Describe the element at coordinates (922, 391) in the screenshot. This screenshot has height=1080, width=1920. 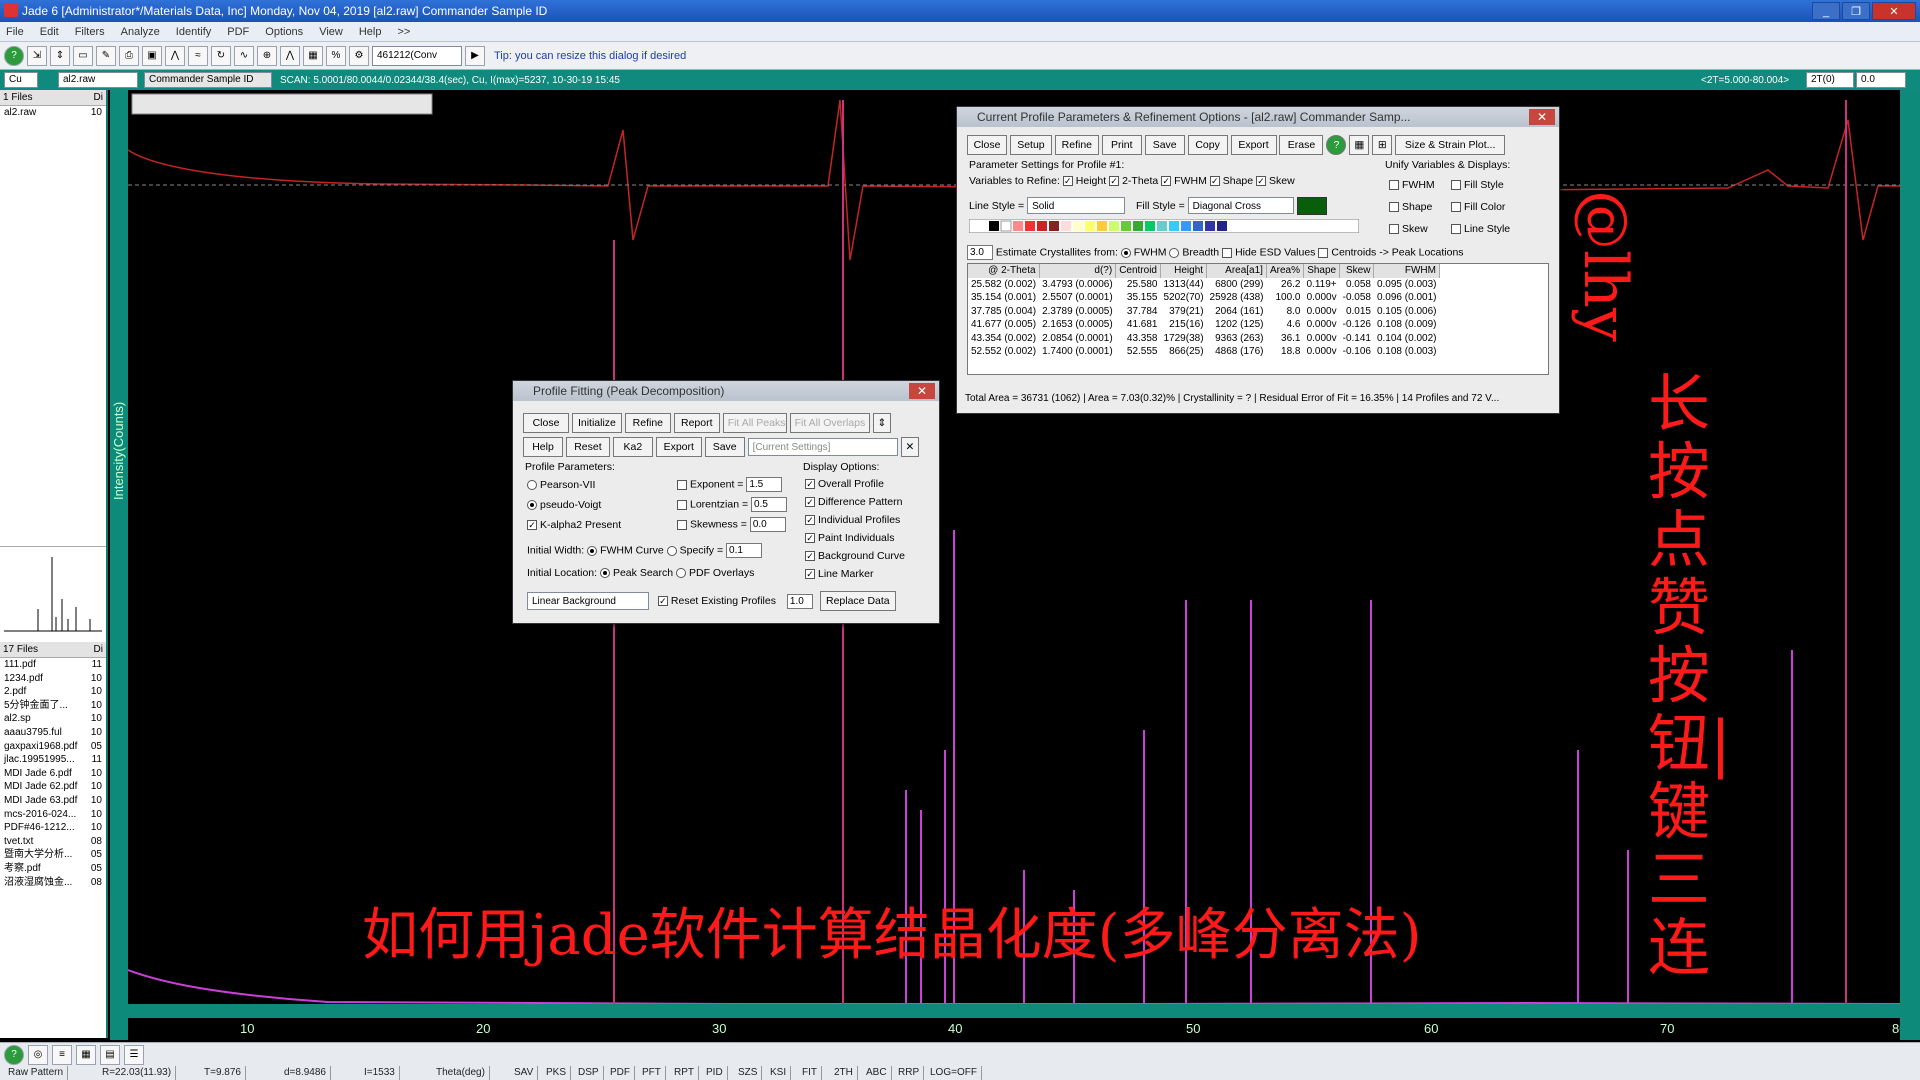
I see `profile-dialog-close-icon: ✕` at that location.